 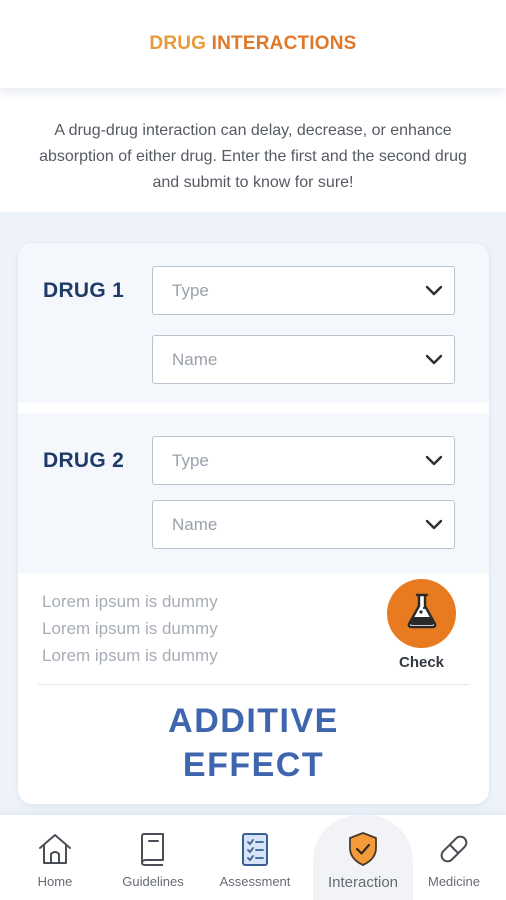 I want to click on drug2-type-placeholder: Type, so click(x=190, y=460).